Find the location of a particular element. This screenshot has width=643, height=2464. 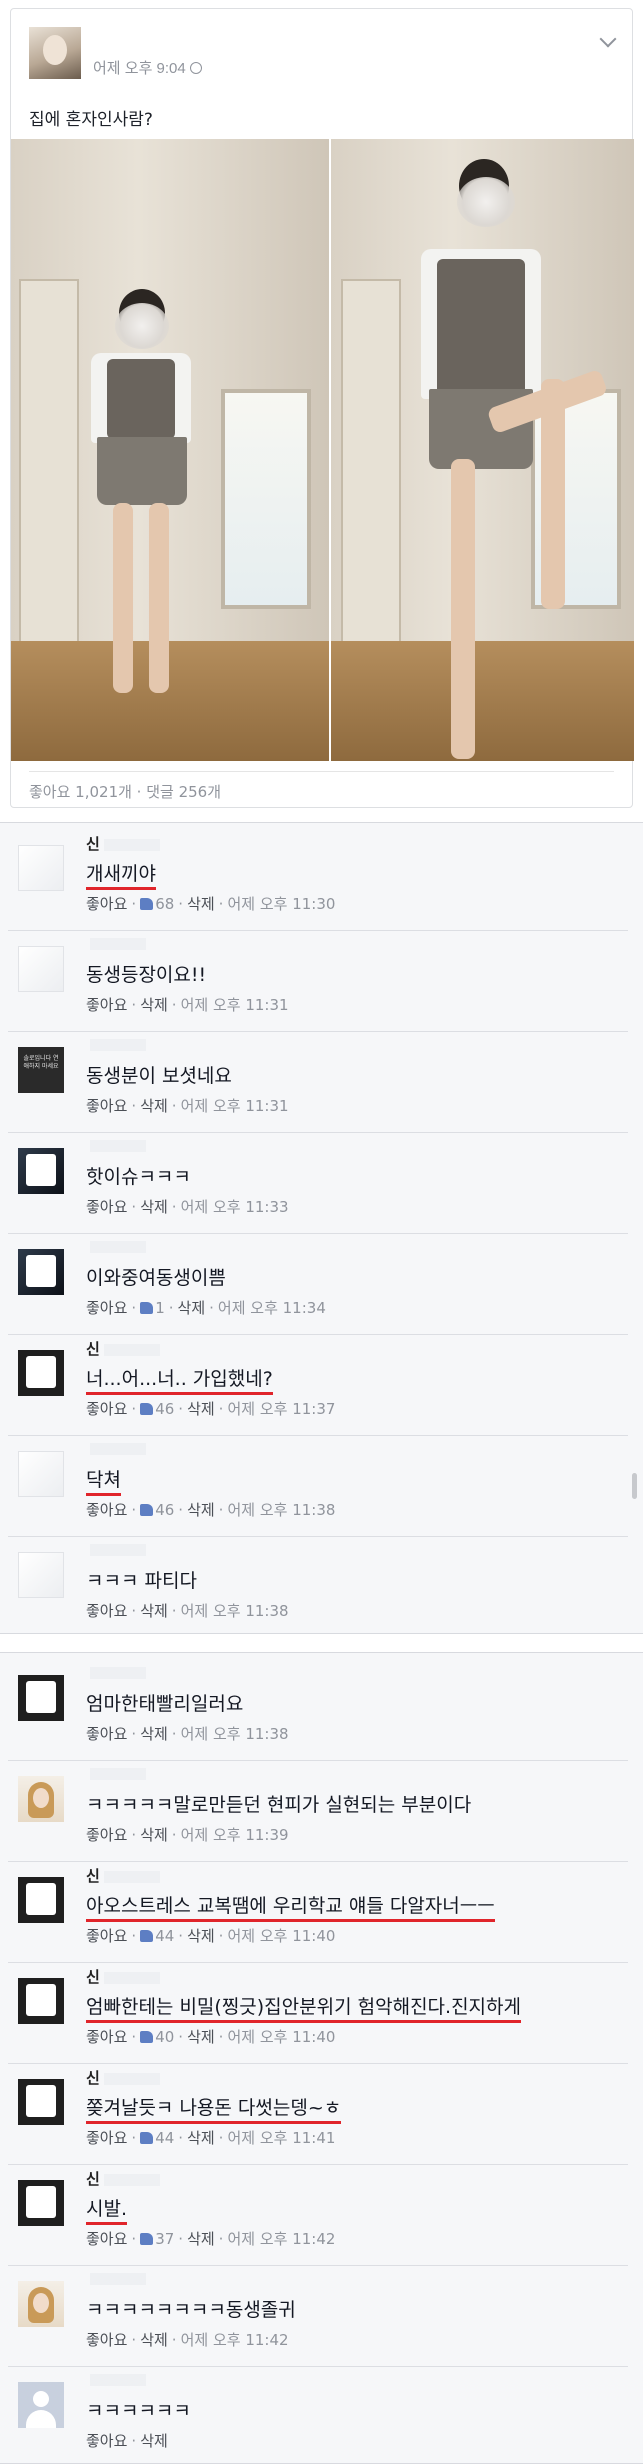

commenter-avatar: 솔로입니다 연애하지 마세요 is located at coordinates (41, 1070).